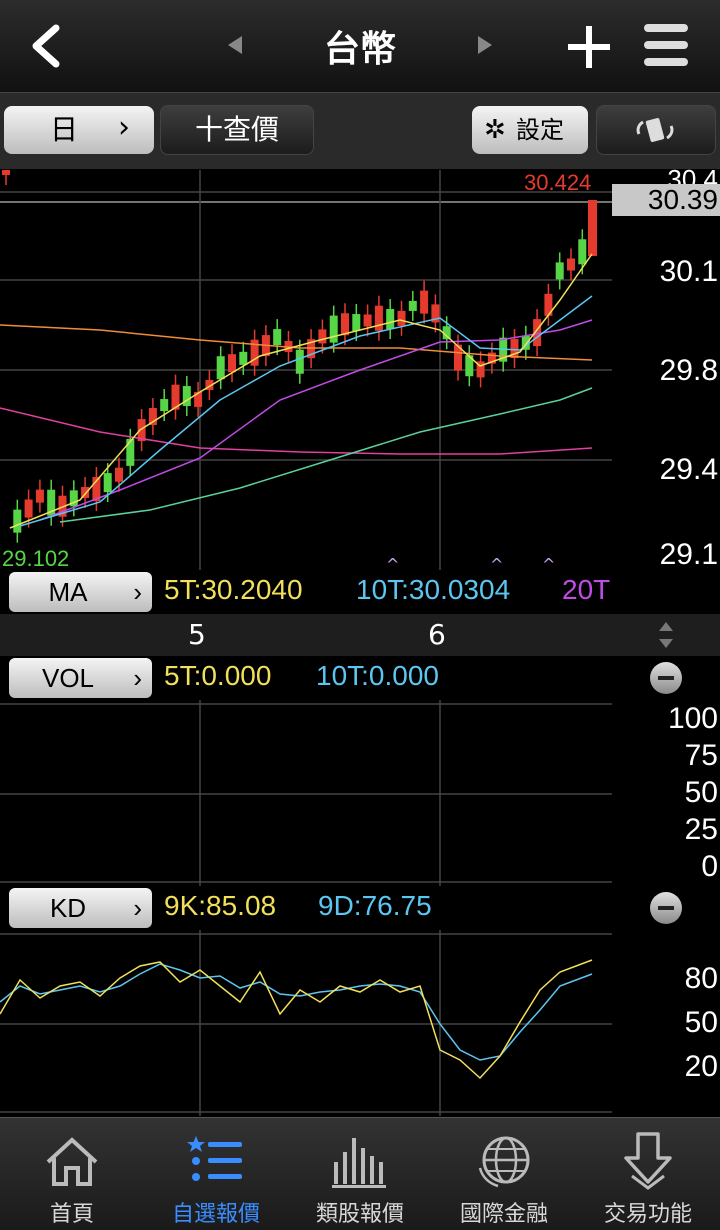 The image size is (720, 1230). What do you see at coordinates (71, 1214) in the screenshot?
I see `tab-label: 首頁` at bounding box center [71, 1214].